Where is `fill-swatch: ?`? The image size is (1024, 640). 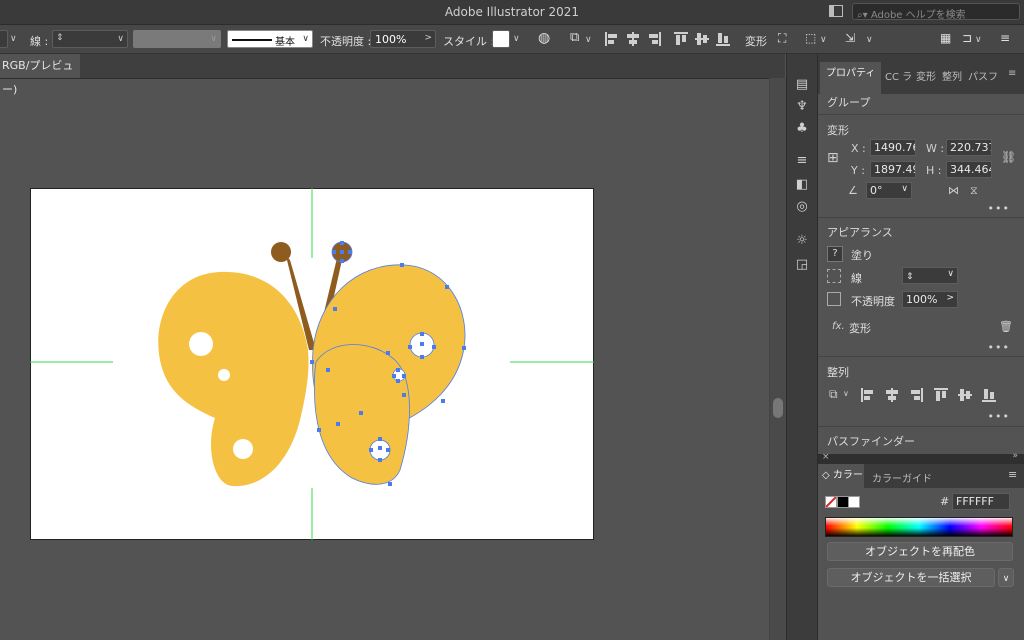
fill-swatch: ? is located at coordinates (835, 254).